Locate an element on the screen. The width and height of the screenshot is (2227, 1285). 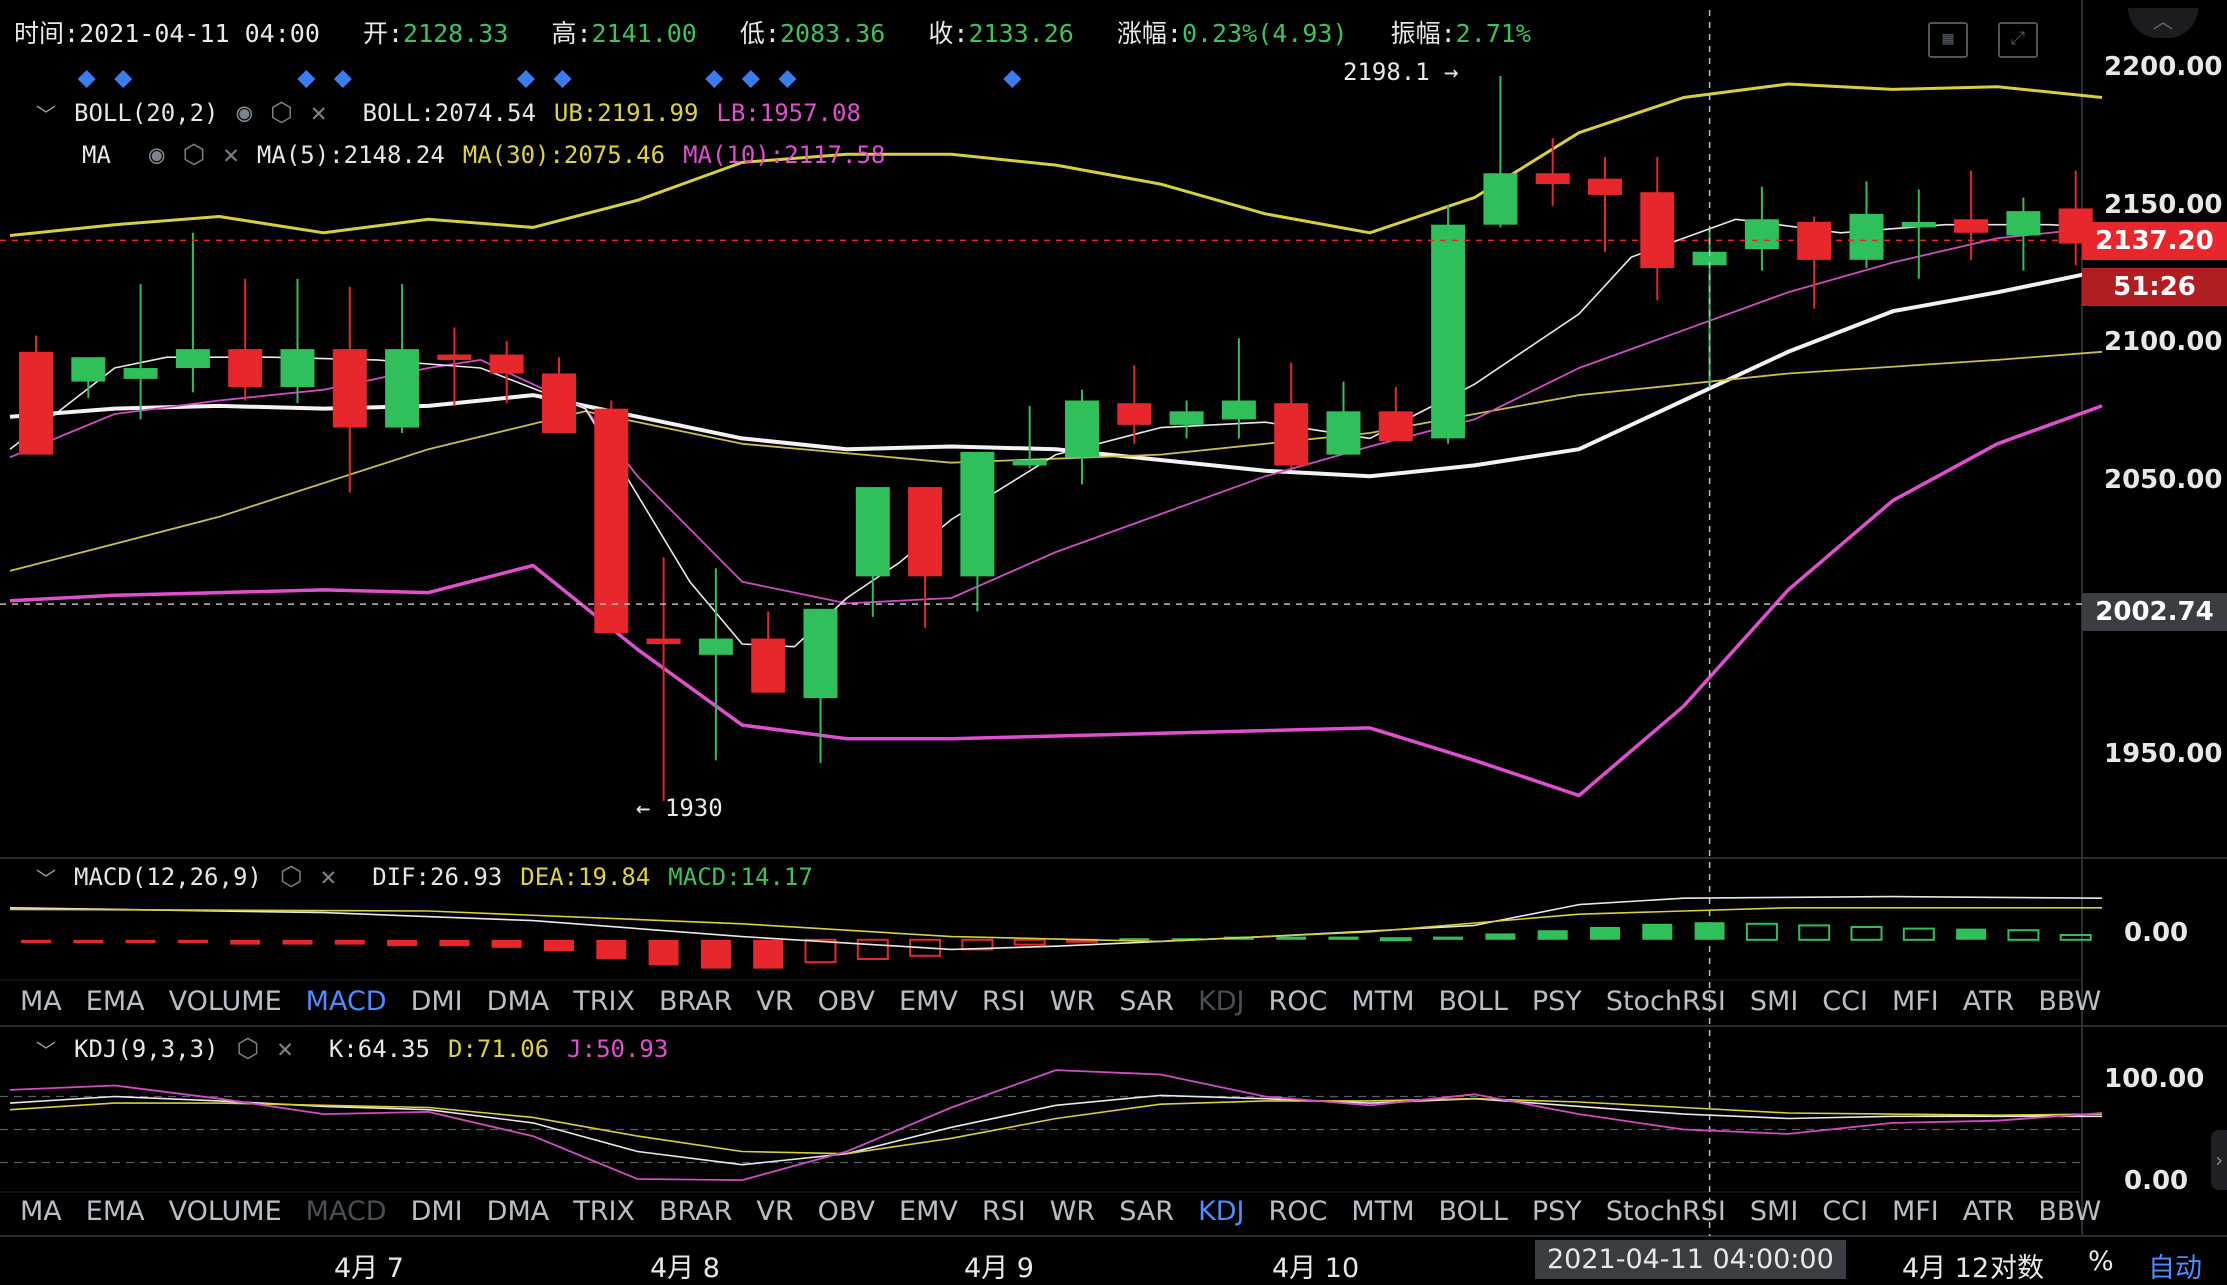
change-label: 涨幅: is located at coordinates (1149, 33).